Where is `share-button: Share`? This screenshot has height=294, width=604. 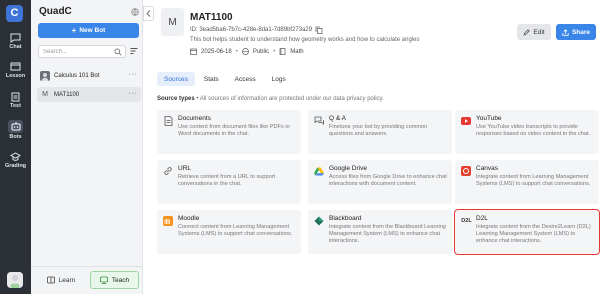
share-button: Share is located at coordinates (576, 32).